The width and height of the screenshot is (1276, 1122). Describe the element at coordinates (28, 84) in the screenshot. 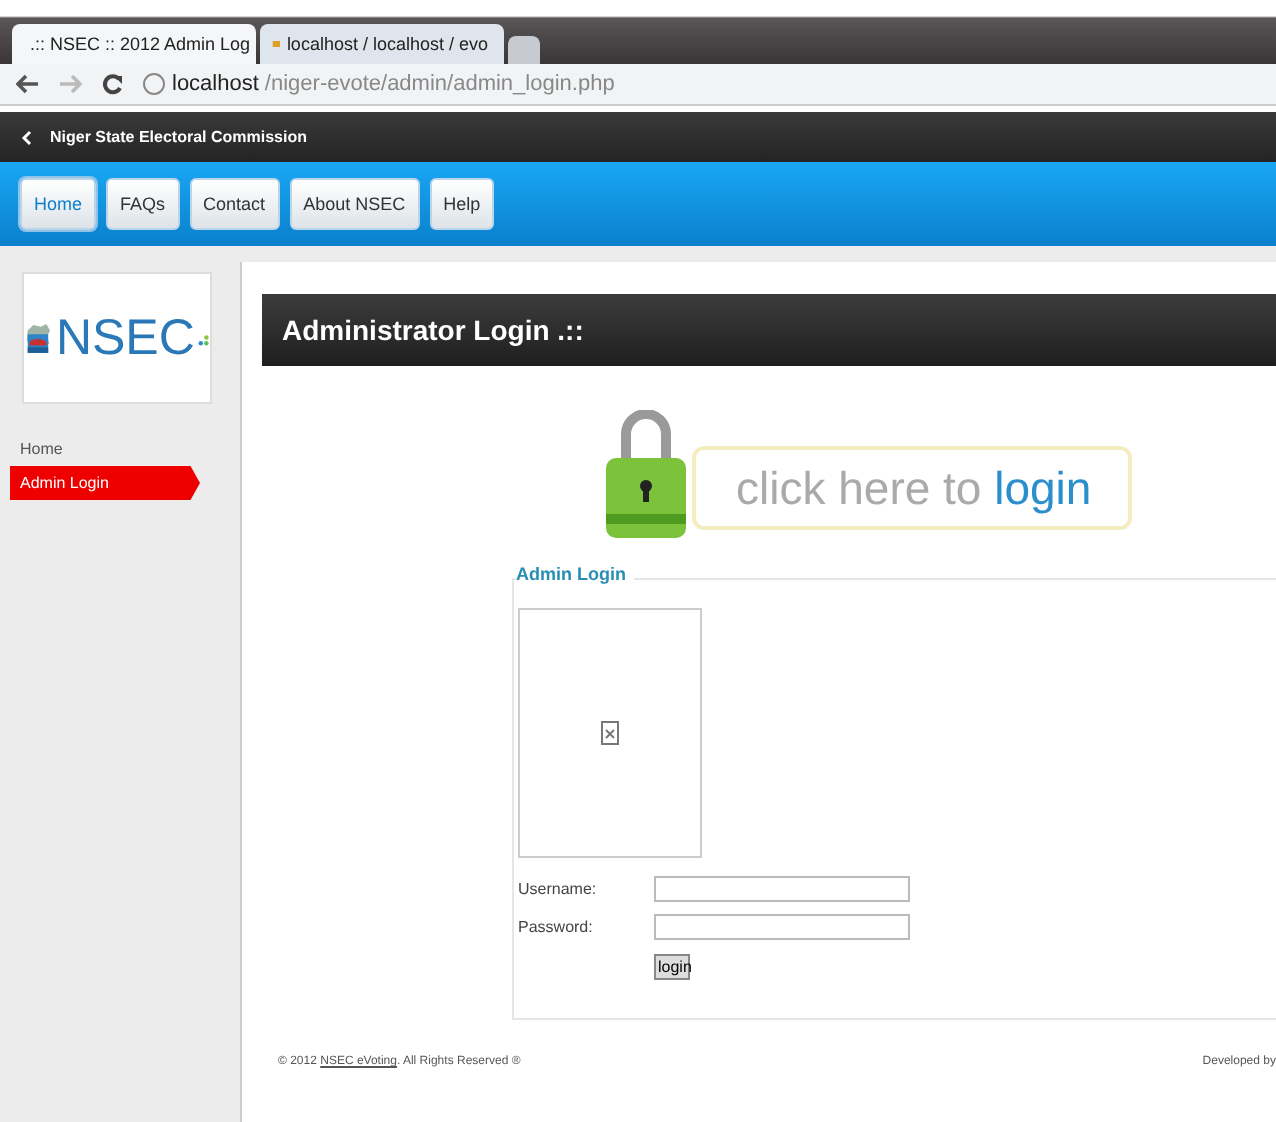

I see `back-icon` at that location.